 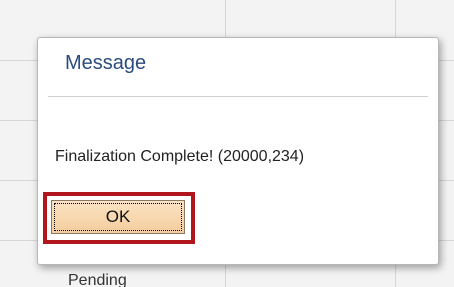 I want to click on dialog-title: Message, so click(x=106, y=63).